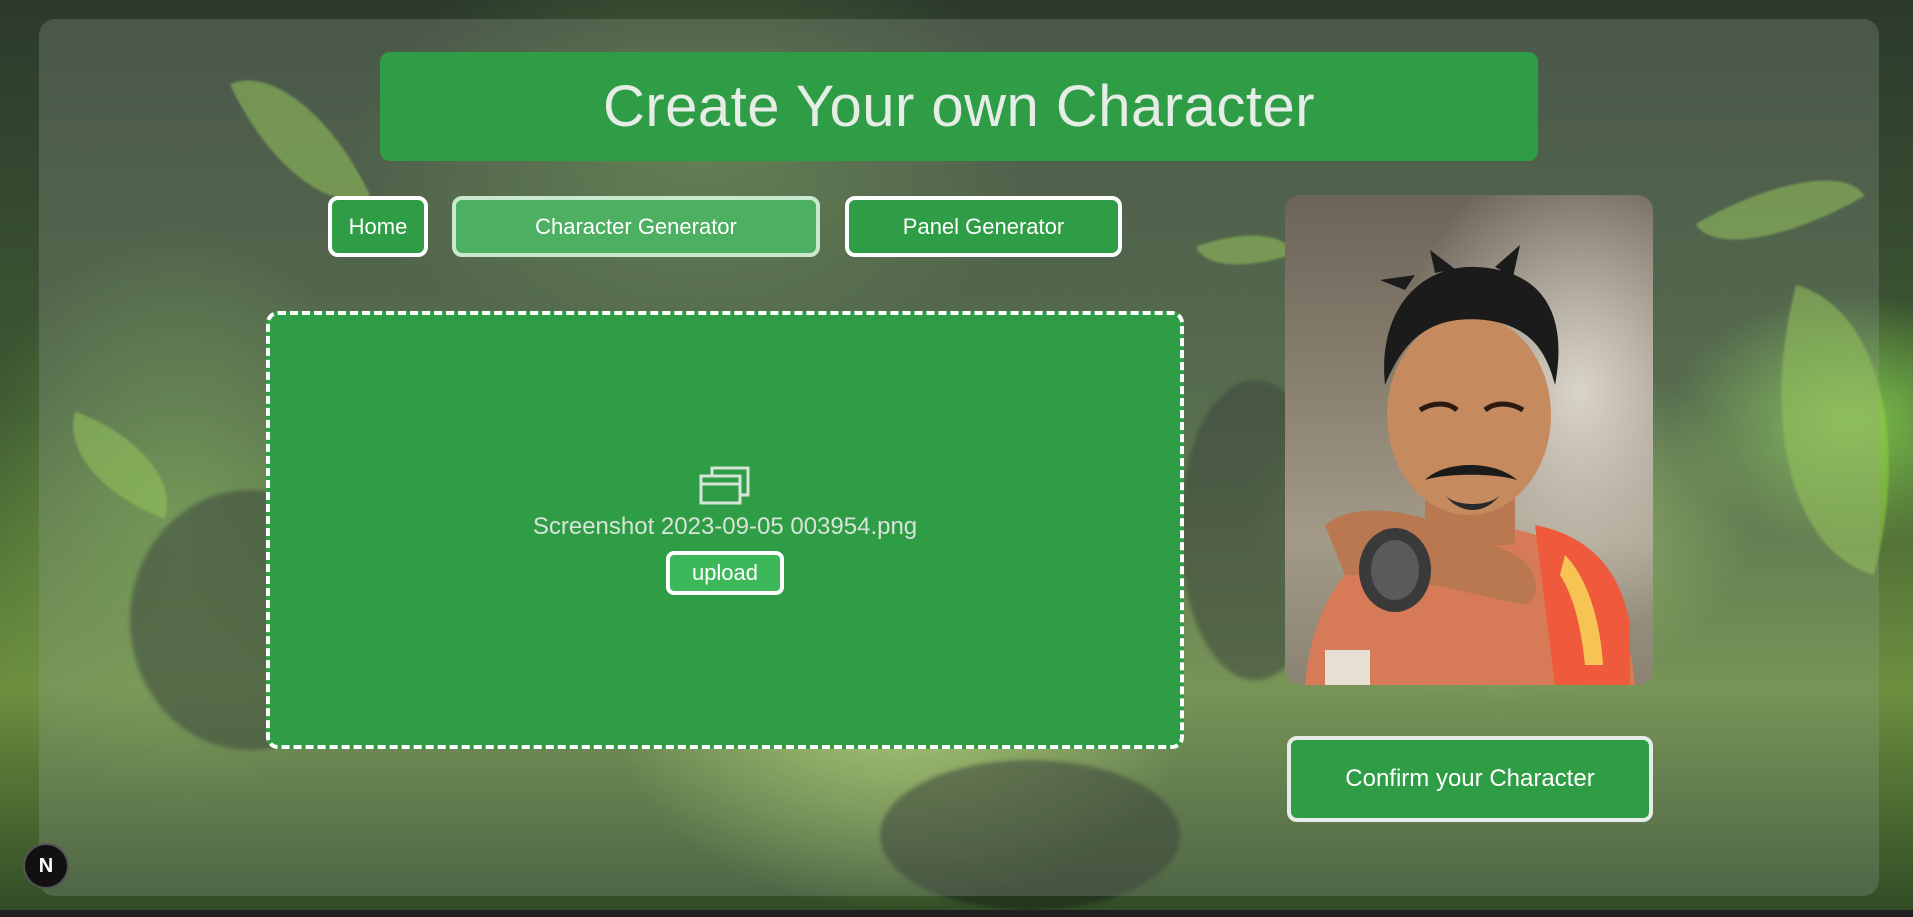 This screenshot has width=1913, height=917. I want to click on bottom-strip, so click(956, 913).